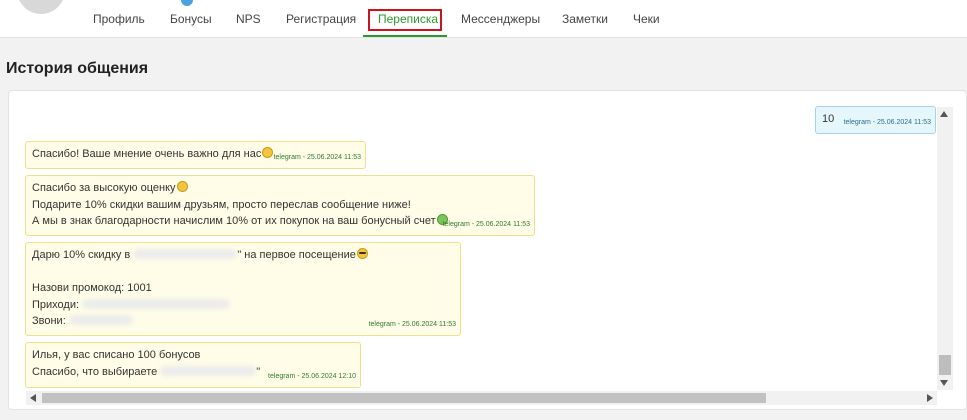  What do you see at coordinates (405, 36) in the screenshot?
I see `active-tab-underline` at bounding box center [405, 36].